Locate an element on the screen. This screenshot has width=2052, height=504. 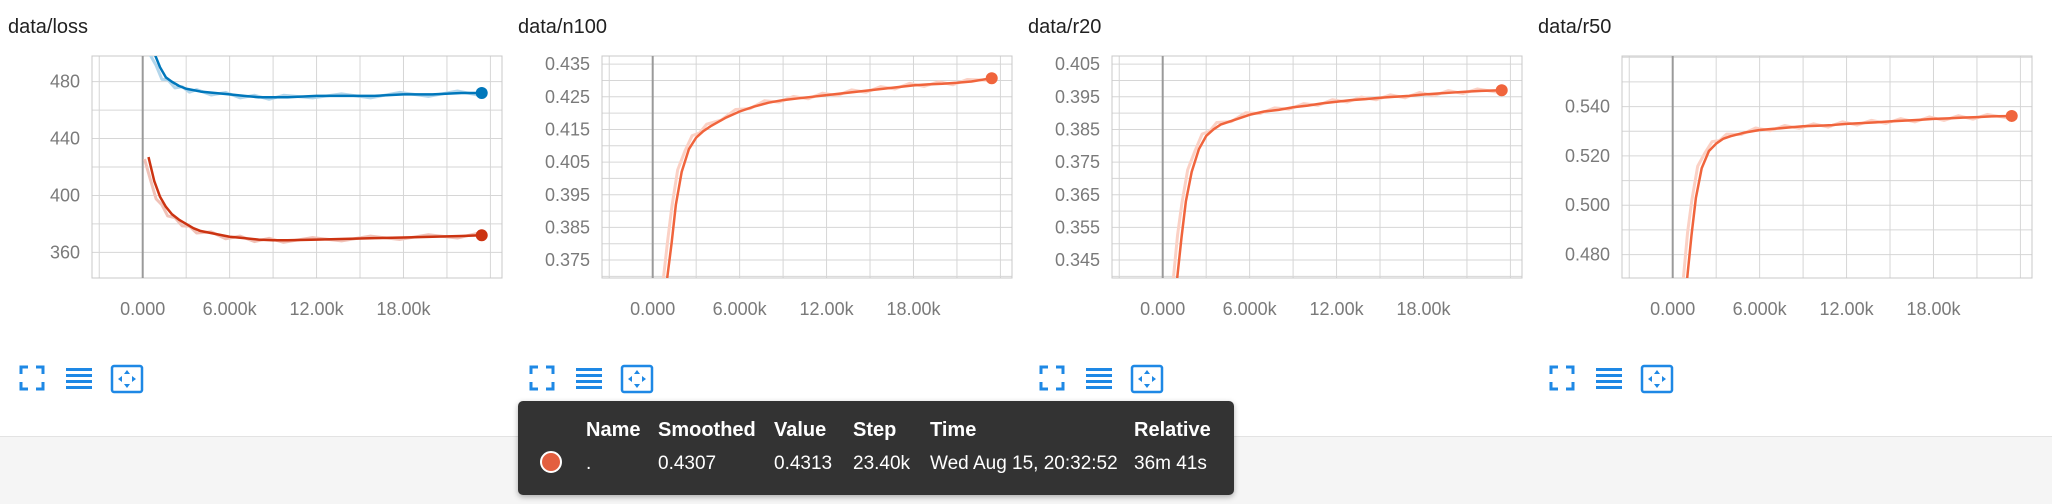
y-tick-label: 0.540 is located at coordinates (1587, 107).